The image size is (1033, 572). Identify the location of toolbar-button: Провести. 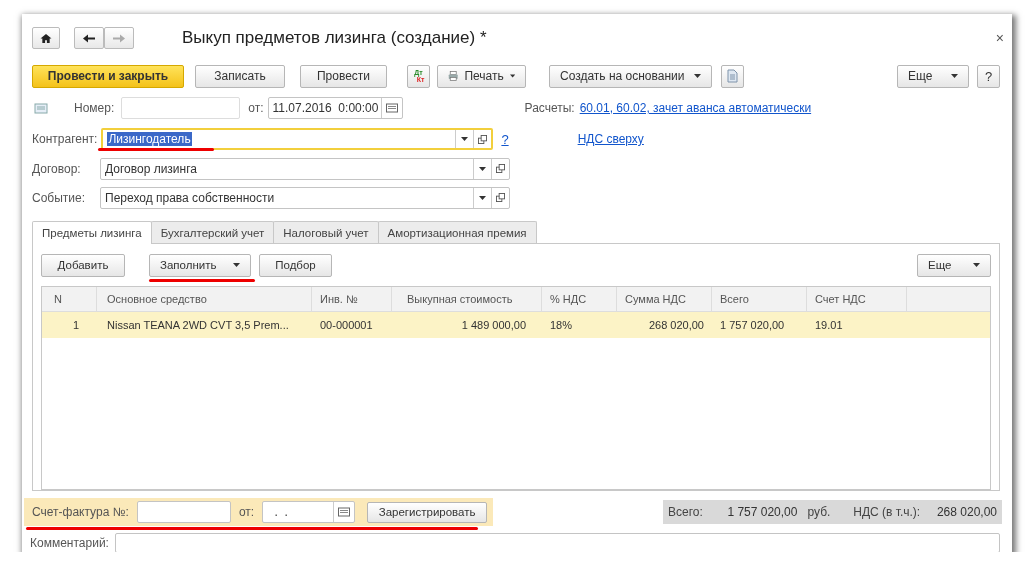
(343, 76).